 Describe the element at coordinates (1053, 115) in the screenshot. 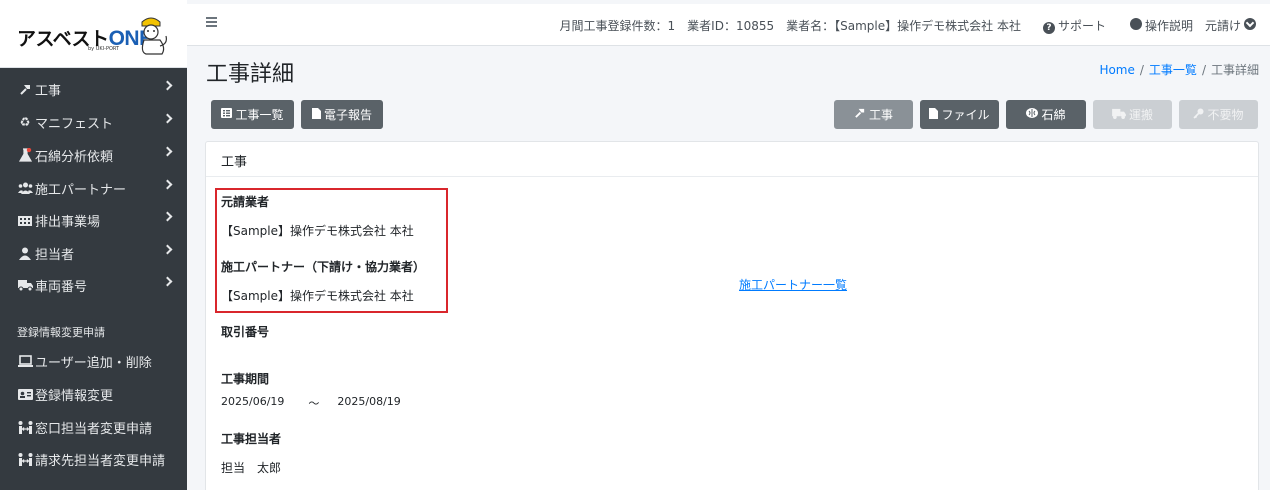

I see `asbestos-label: 石綿` at that location.